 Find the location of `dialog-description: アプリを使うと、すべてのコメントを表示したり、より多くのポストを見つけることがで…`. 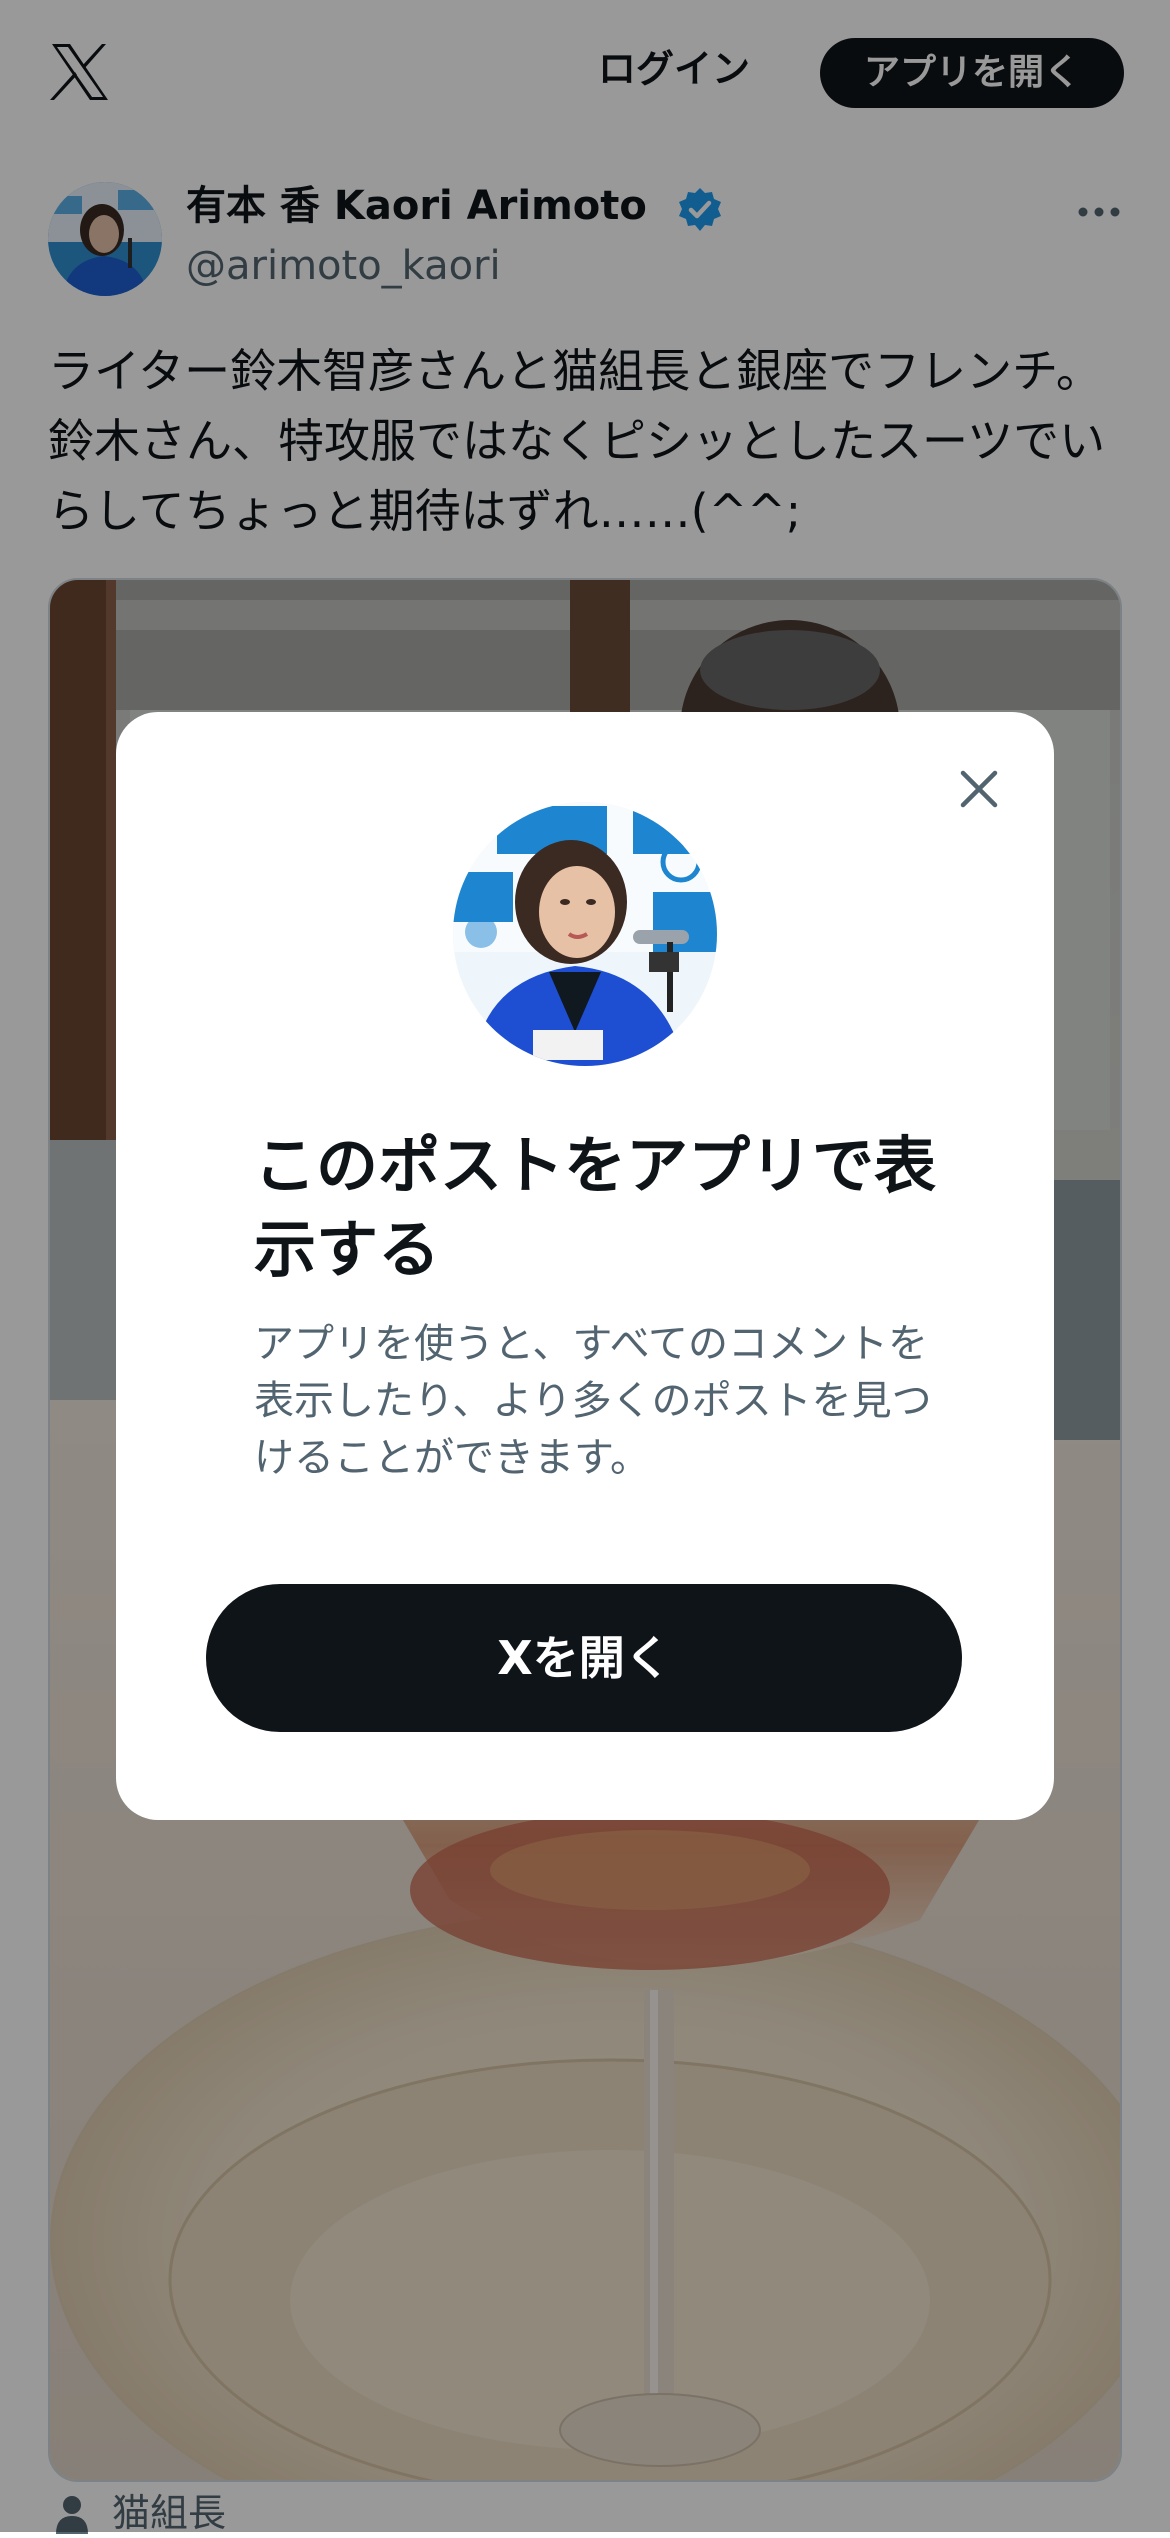

dialog-description: アプリを使うと、すべてのコメントを表示したり、より多くのポストを見つけることがで… is located at coordinates (593, 1401).